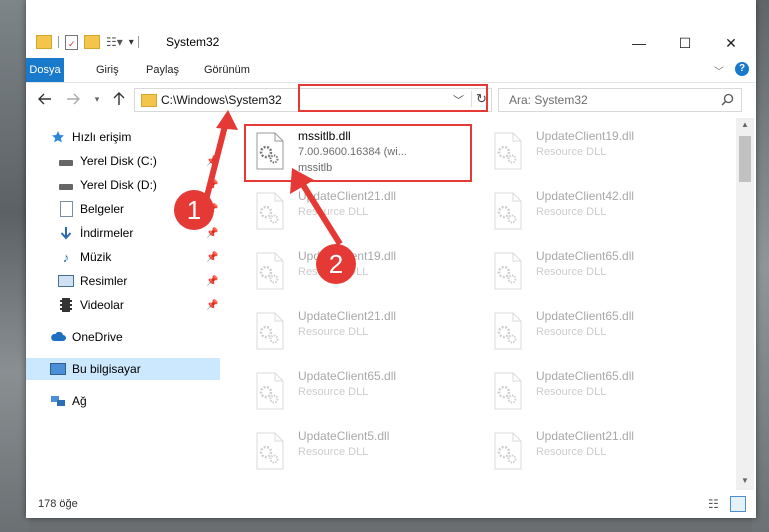 Image resolution: width=769 pixels, height=532 pixels. Describe the element at coordinates (324, 136) in the screenshot. I see `file-name: mssitlb.dll` at that location.